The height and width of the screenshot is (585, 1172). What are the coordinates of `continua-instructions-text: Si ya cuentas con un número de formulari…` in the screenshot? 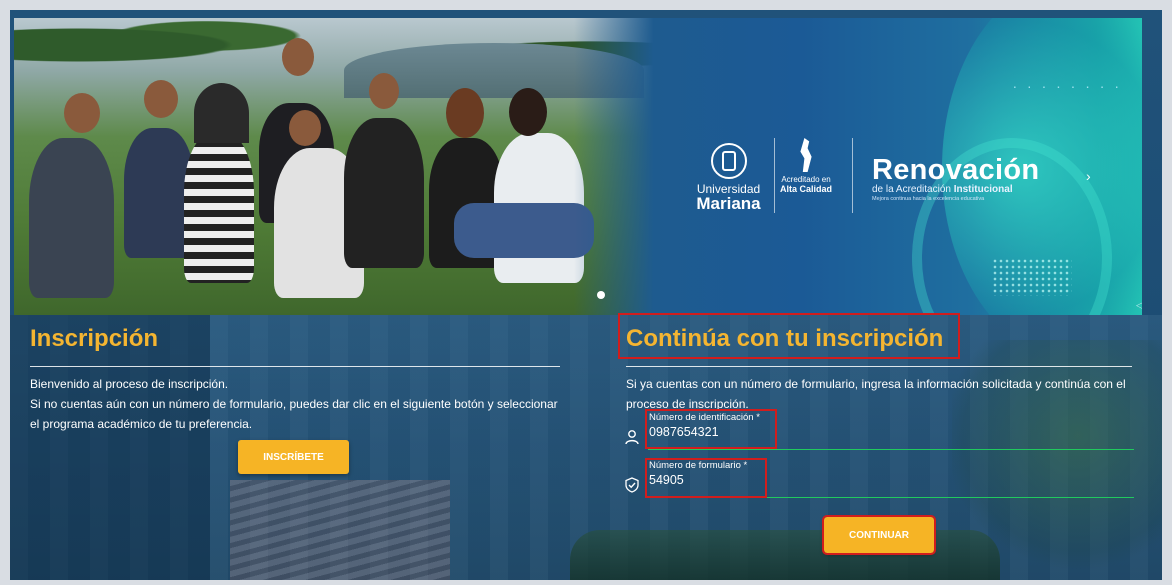 It's located at (876, 394).